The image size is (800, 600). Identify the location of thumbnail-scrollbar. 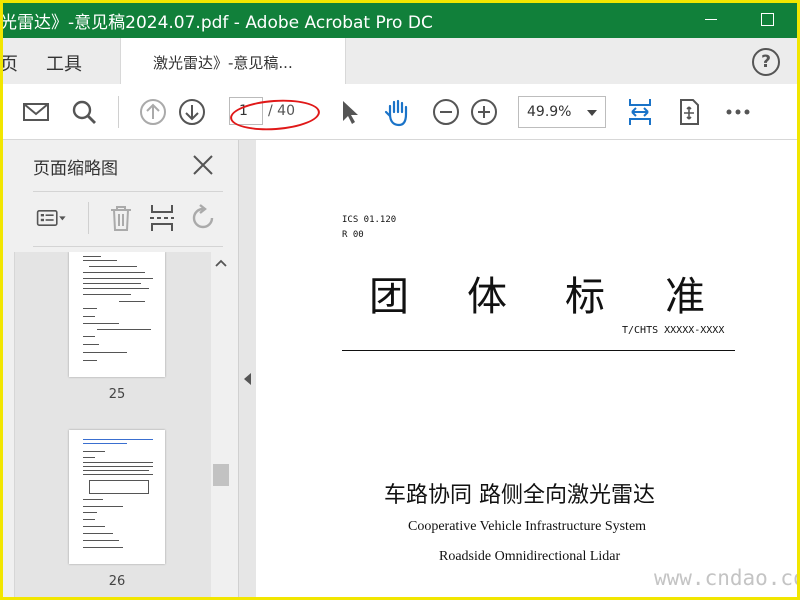
(221, 426).